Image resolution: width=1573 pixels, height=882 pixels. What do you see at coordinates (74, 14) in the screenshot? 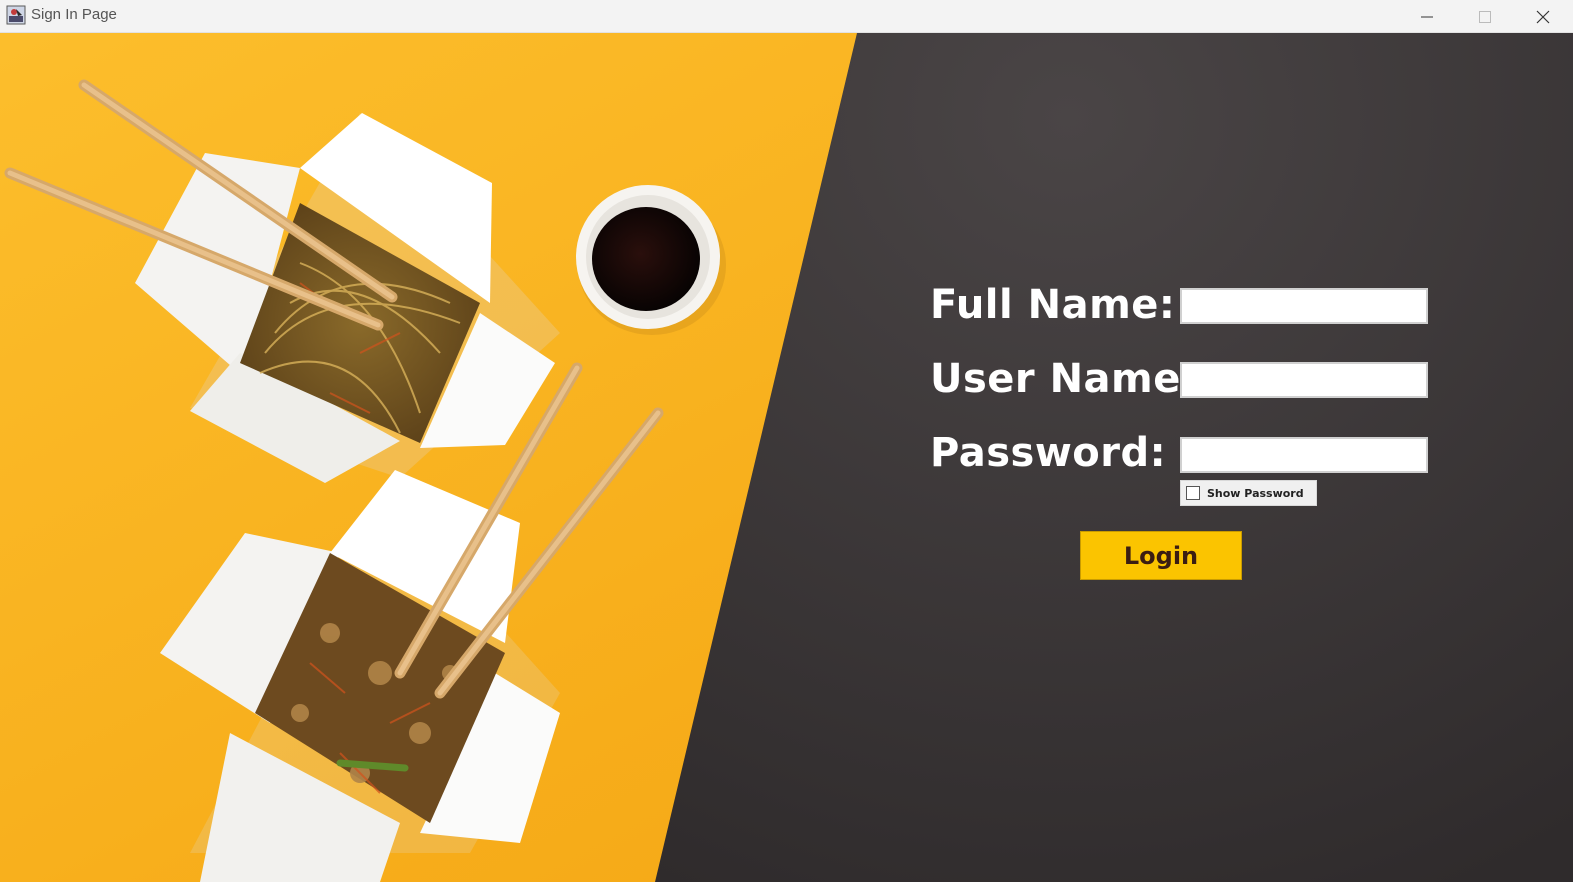
I see `window-title: Sign In Page` at bounding box center [74, 14].